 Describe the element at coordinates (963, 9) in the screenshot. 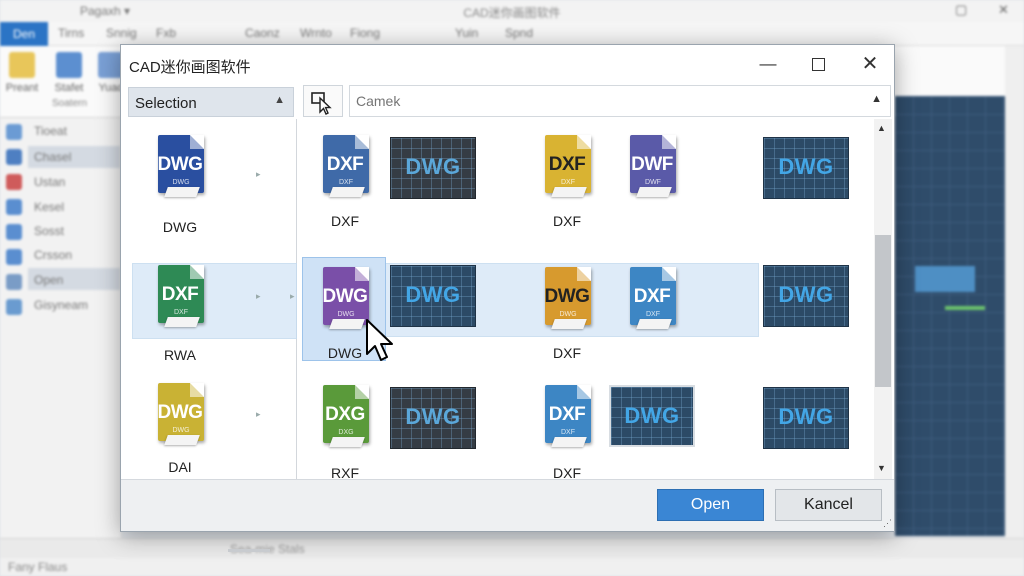

I see `bg-minimize-icon: ▢` at that location.